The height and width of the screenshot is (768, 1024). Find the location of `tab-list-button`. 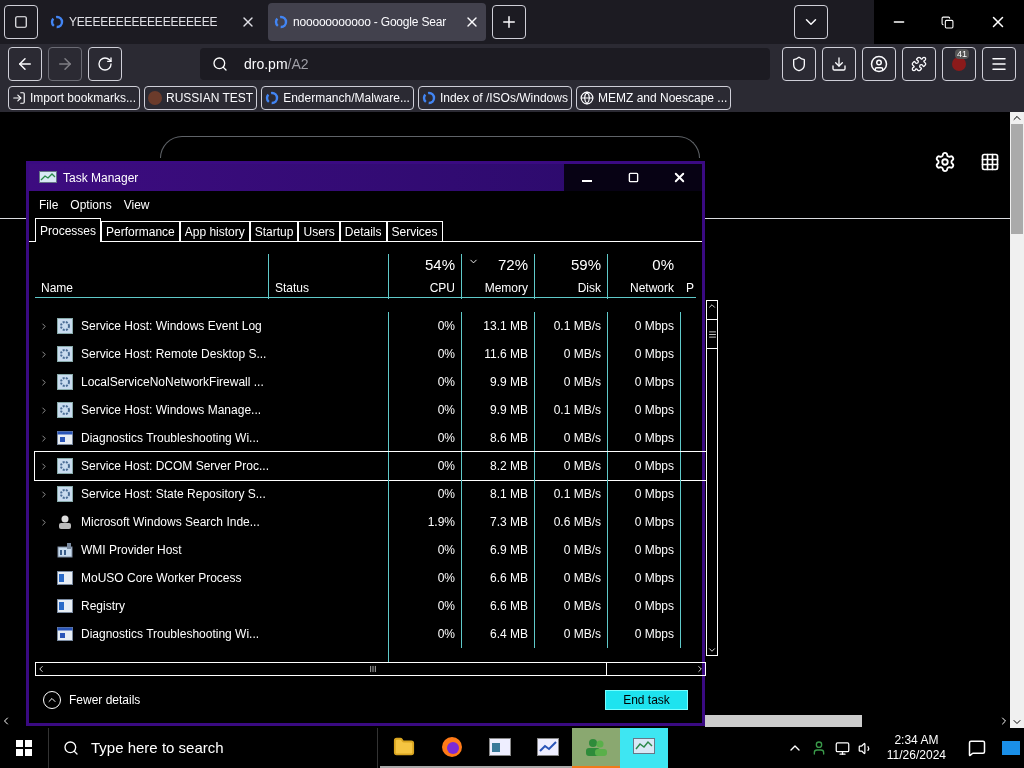

tab-list-button is located at coordinates (21, 22).